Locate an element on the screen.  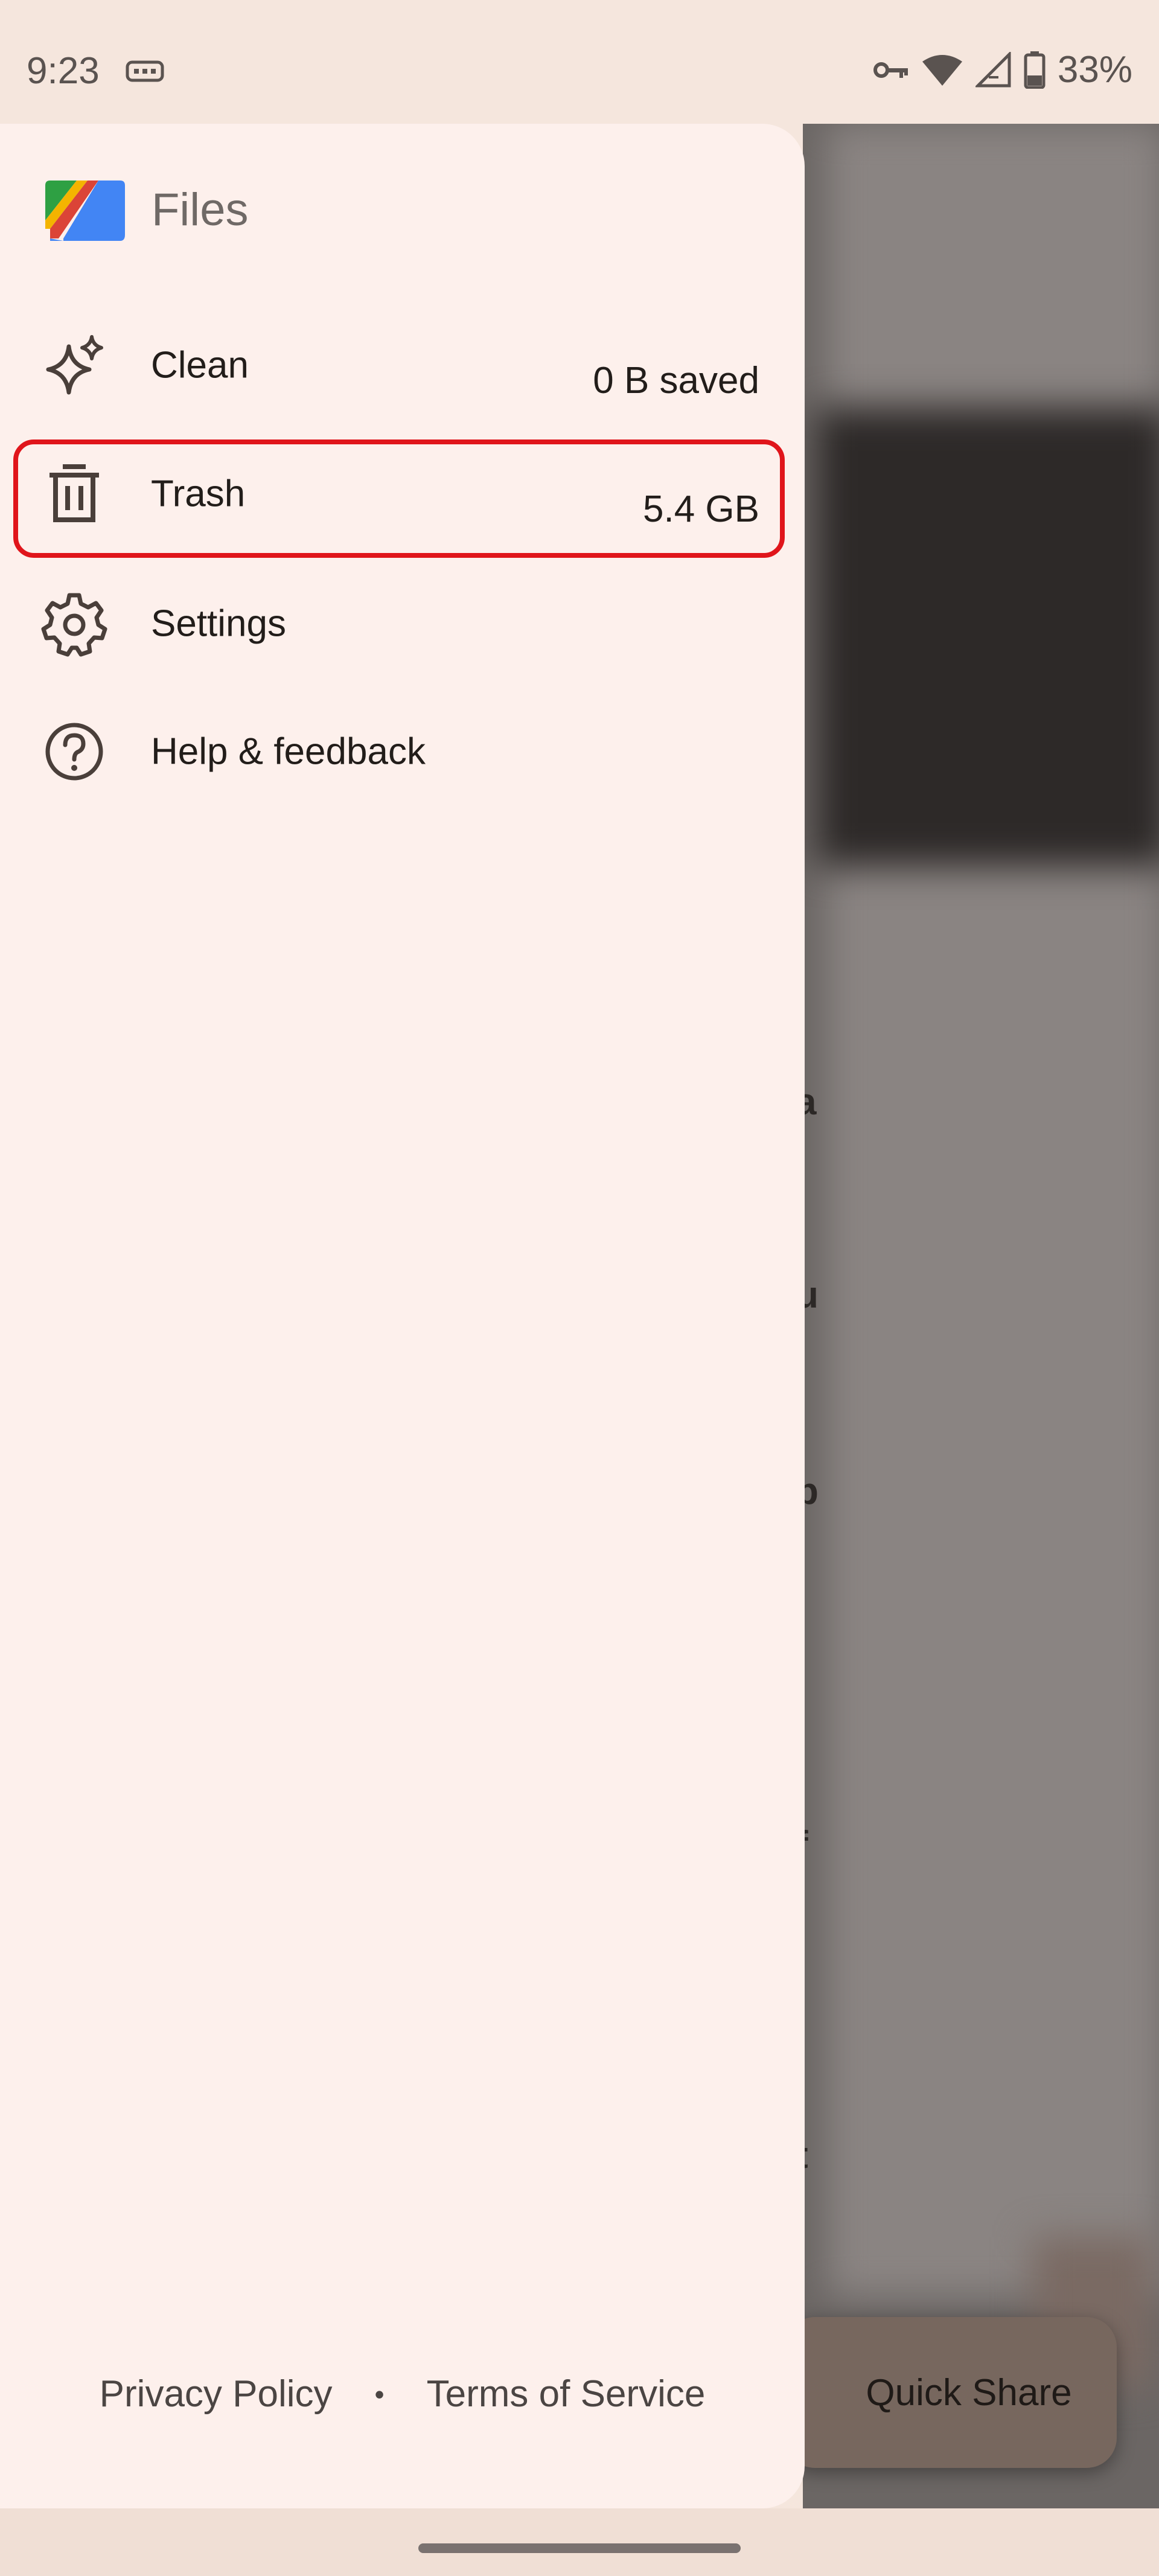
sparkle-icon is located at coordinates (74, 365).